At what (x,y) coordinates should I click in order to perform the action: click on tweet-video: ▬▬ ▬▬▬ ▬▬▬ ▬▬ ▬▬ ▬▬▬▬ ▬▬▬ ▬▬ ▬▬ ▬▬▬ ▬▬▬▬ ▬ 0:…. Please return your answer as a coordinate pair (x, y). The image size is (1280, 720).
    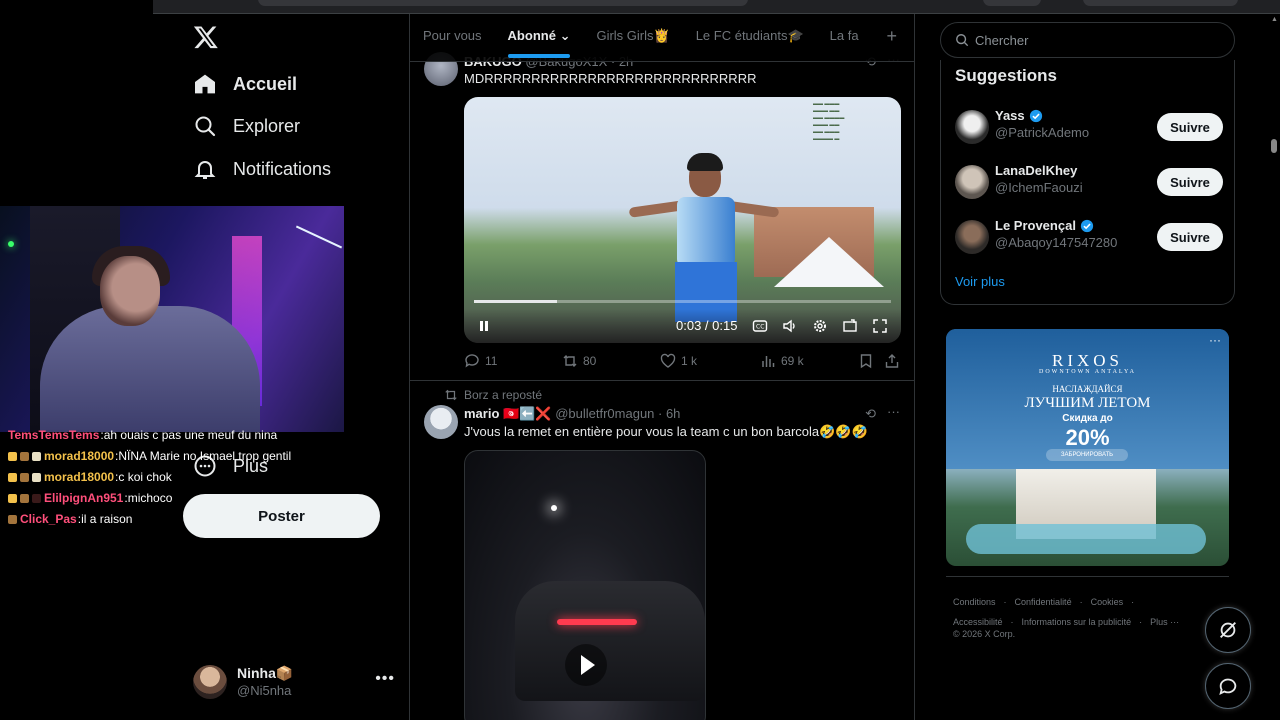
    Looking at the image, I should click on (682, 220).